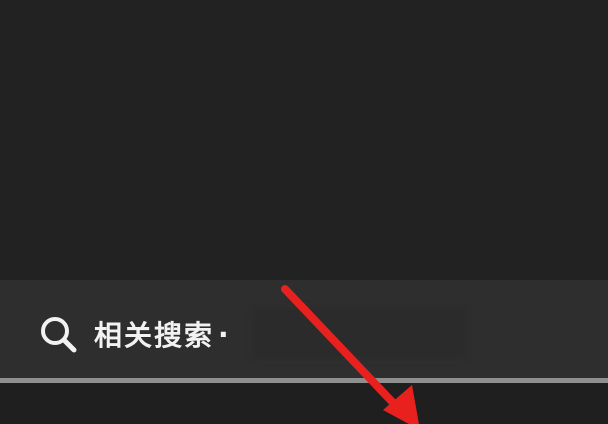  Describe the element at coordinates (304, 403) in the screenshot. I see `bottom-area` at that location.